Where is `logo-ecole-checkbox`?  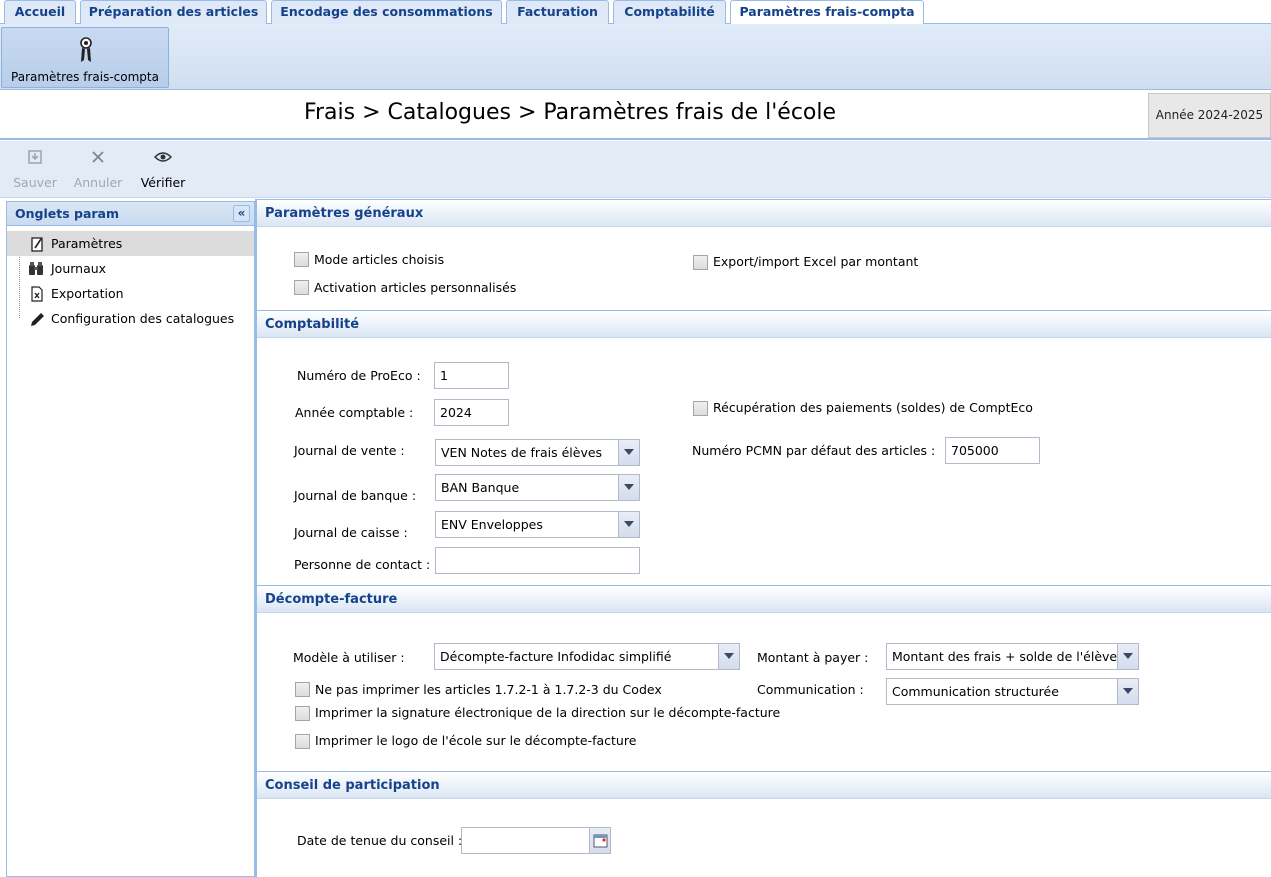 logo-ecole-checkbox is located at coordinates (302, 741).